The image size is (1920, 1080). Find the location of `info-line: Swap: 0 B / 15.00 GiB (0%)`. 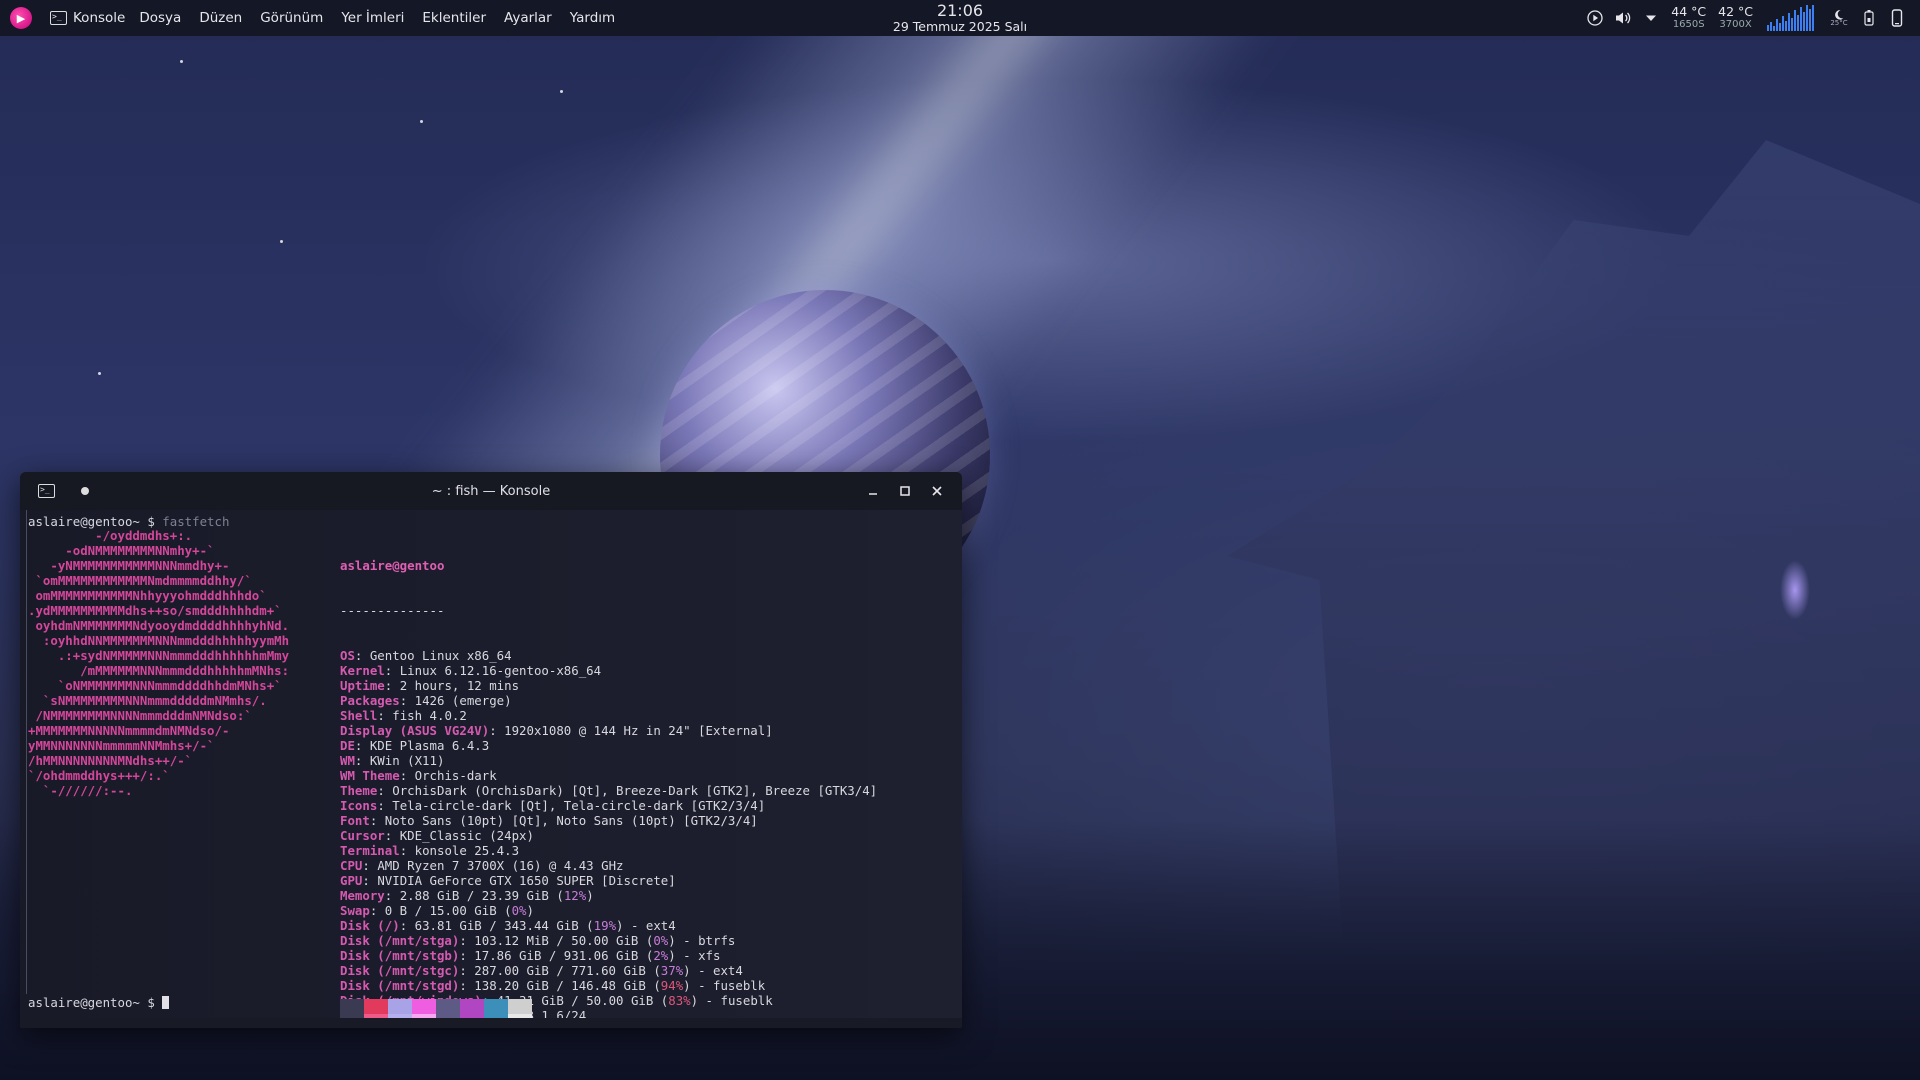

info-line: Swap: 0 B / 15.00 GiB (0%) is located at coordinates (437, 910).